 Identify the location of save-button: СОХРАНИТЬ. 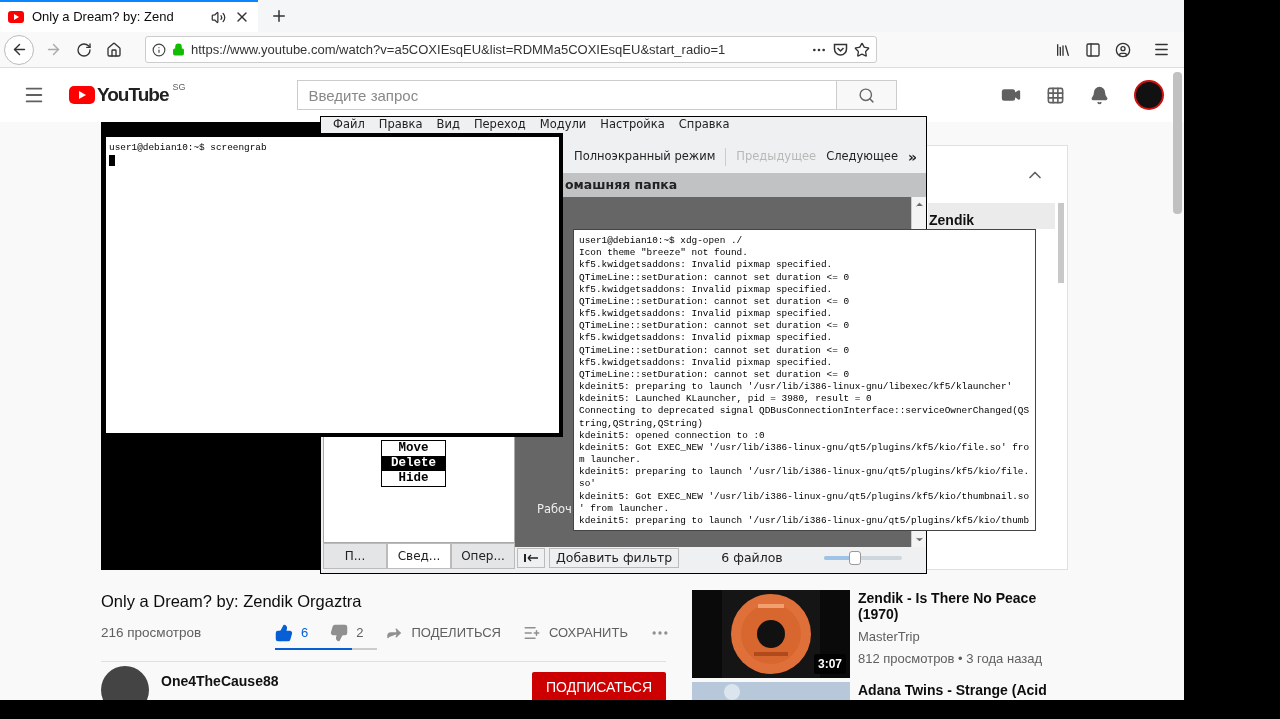
(575, 633).